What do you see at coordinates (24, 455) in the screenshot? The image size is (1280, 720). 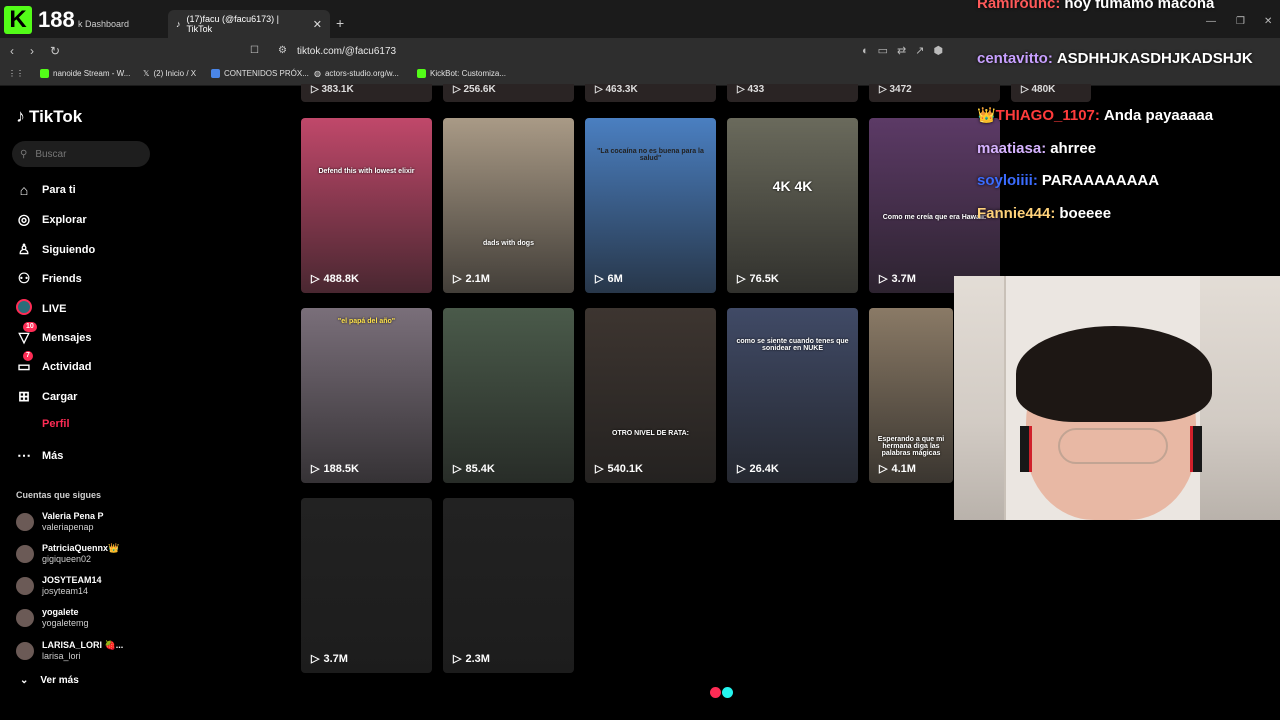 I see `more-icon: ⋯` at bounding box center [24, 455].